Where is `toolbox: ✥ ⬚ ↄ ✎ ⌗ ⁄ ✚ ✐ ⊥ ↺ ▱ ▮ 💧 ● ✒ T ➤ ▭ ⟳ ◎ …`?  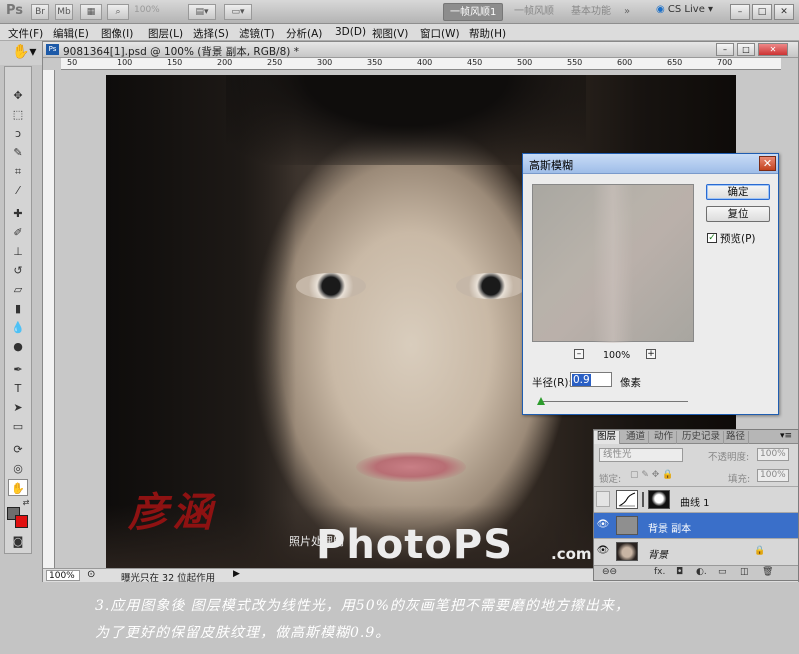
toolbox: ✥ ⬚ ↄ ✎ ⌗ ⁄ ✚ ✐ ⊥ ↺ ▱ ▮ 💧 ● ✒ T ➤ ▭ ⟳ ◎ … is located at coordinates (18, 310).